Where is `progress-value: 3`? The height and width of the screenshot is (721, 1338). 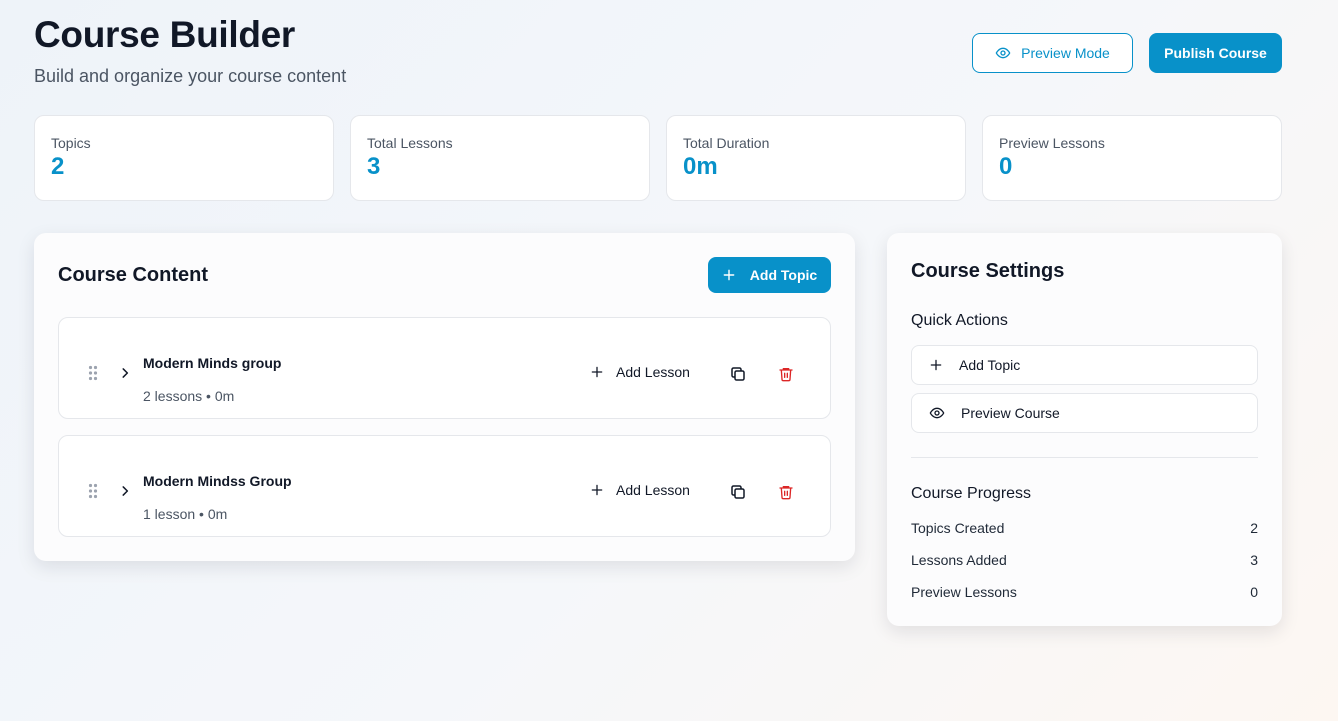 progress-value: 3 is located at coordinates (1254, 560).